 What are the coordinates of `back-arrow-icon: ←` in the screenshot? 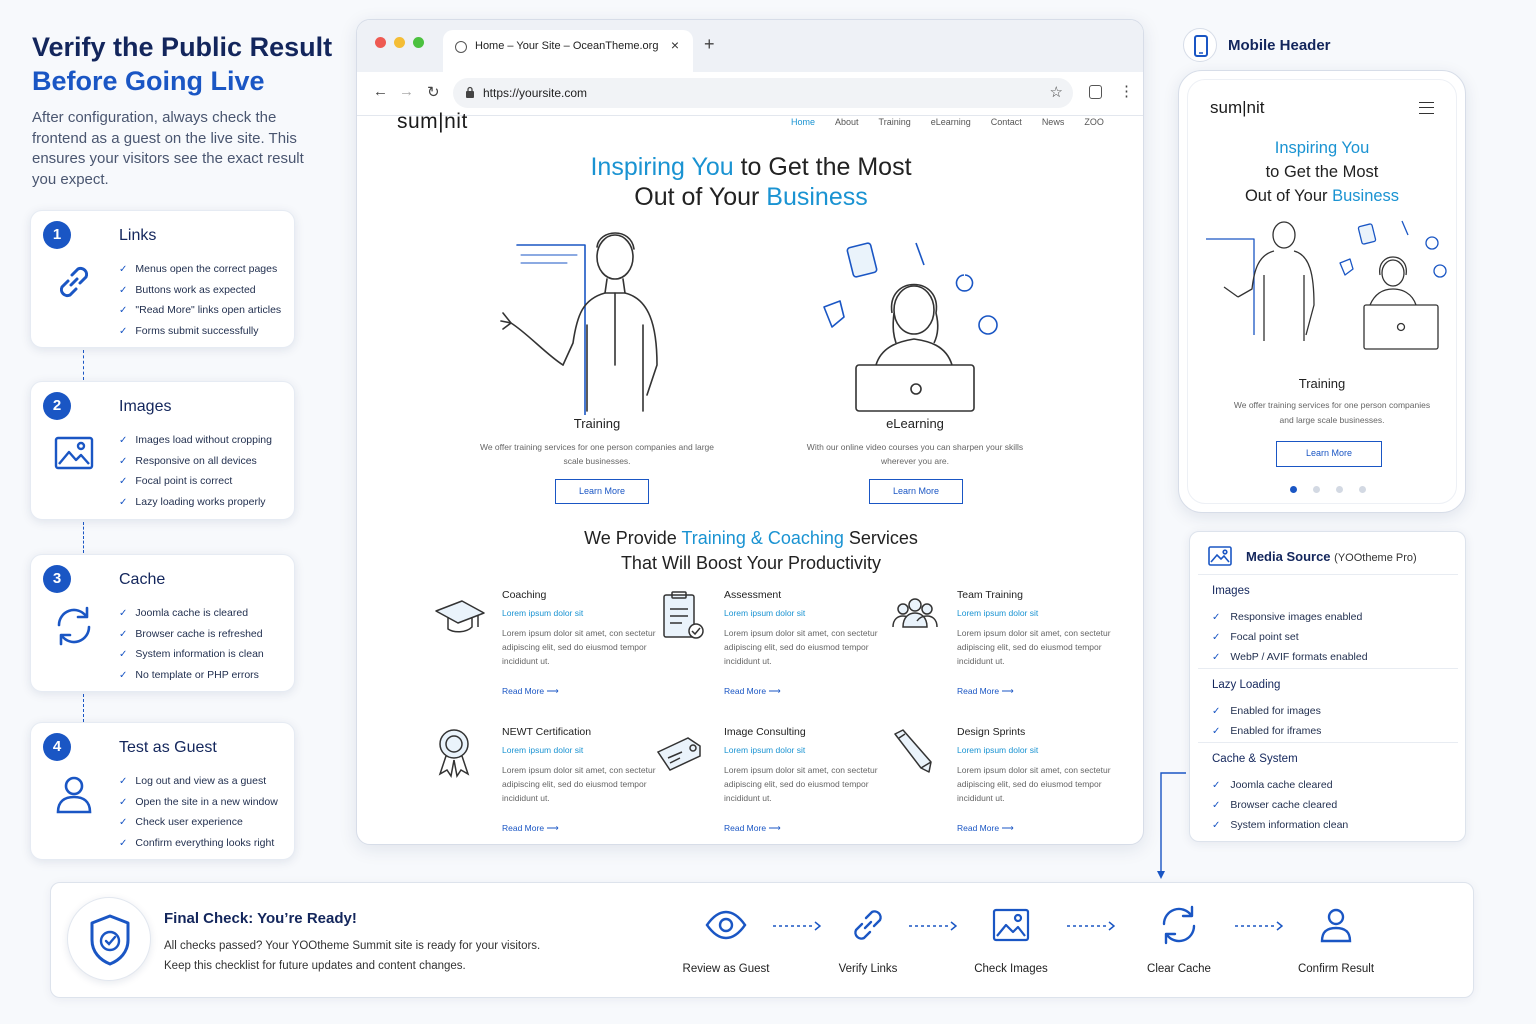 It's located at (380, 91).